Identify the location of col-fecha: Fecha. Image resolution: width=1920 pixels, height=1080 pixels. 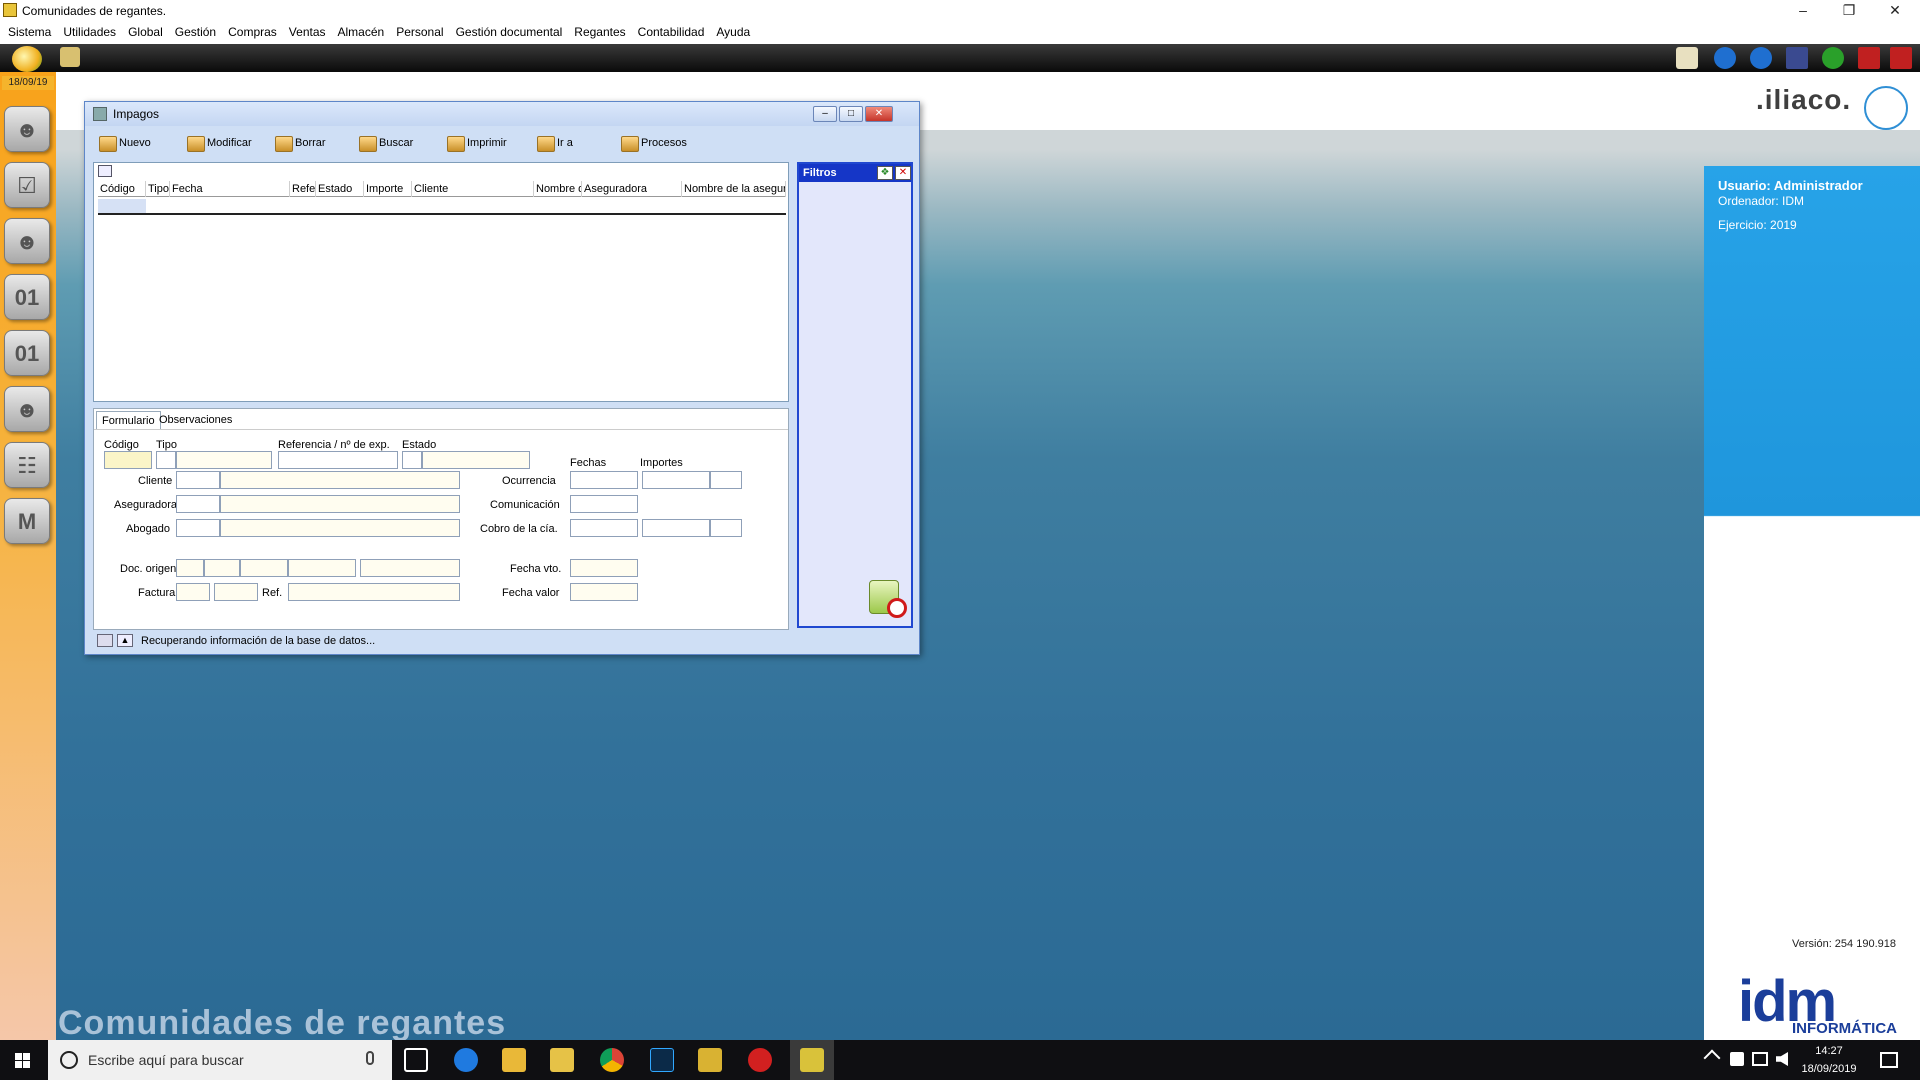
(230, 189).